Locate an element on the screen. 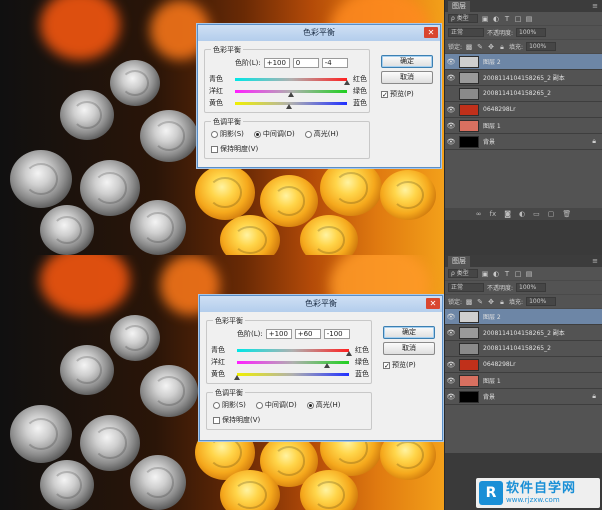 The height and width of the screenshot is (510, 602). adjustment-icon: ◐ is located at coordinates (522, 214).